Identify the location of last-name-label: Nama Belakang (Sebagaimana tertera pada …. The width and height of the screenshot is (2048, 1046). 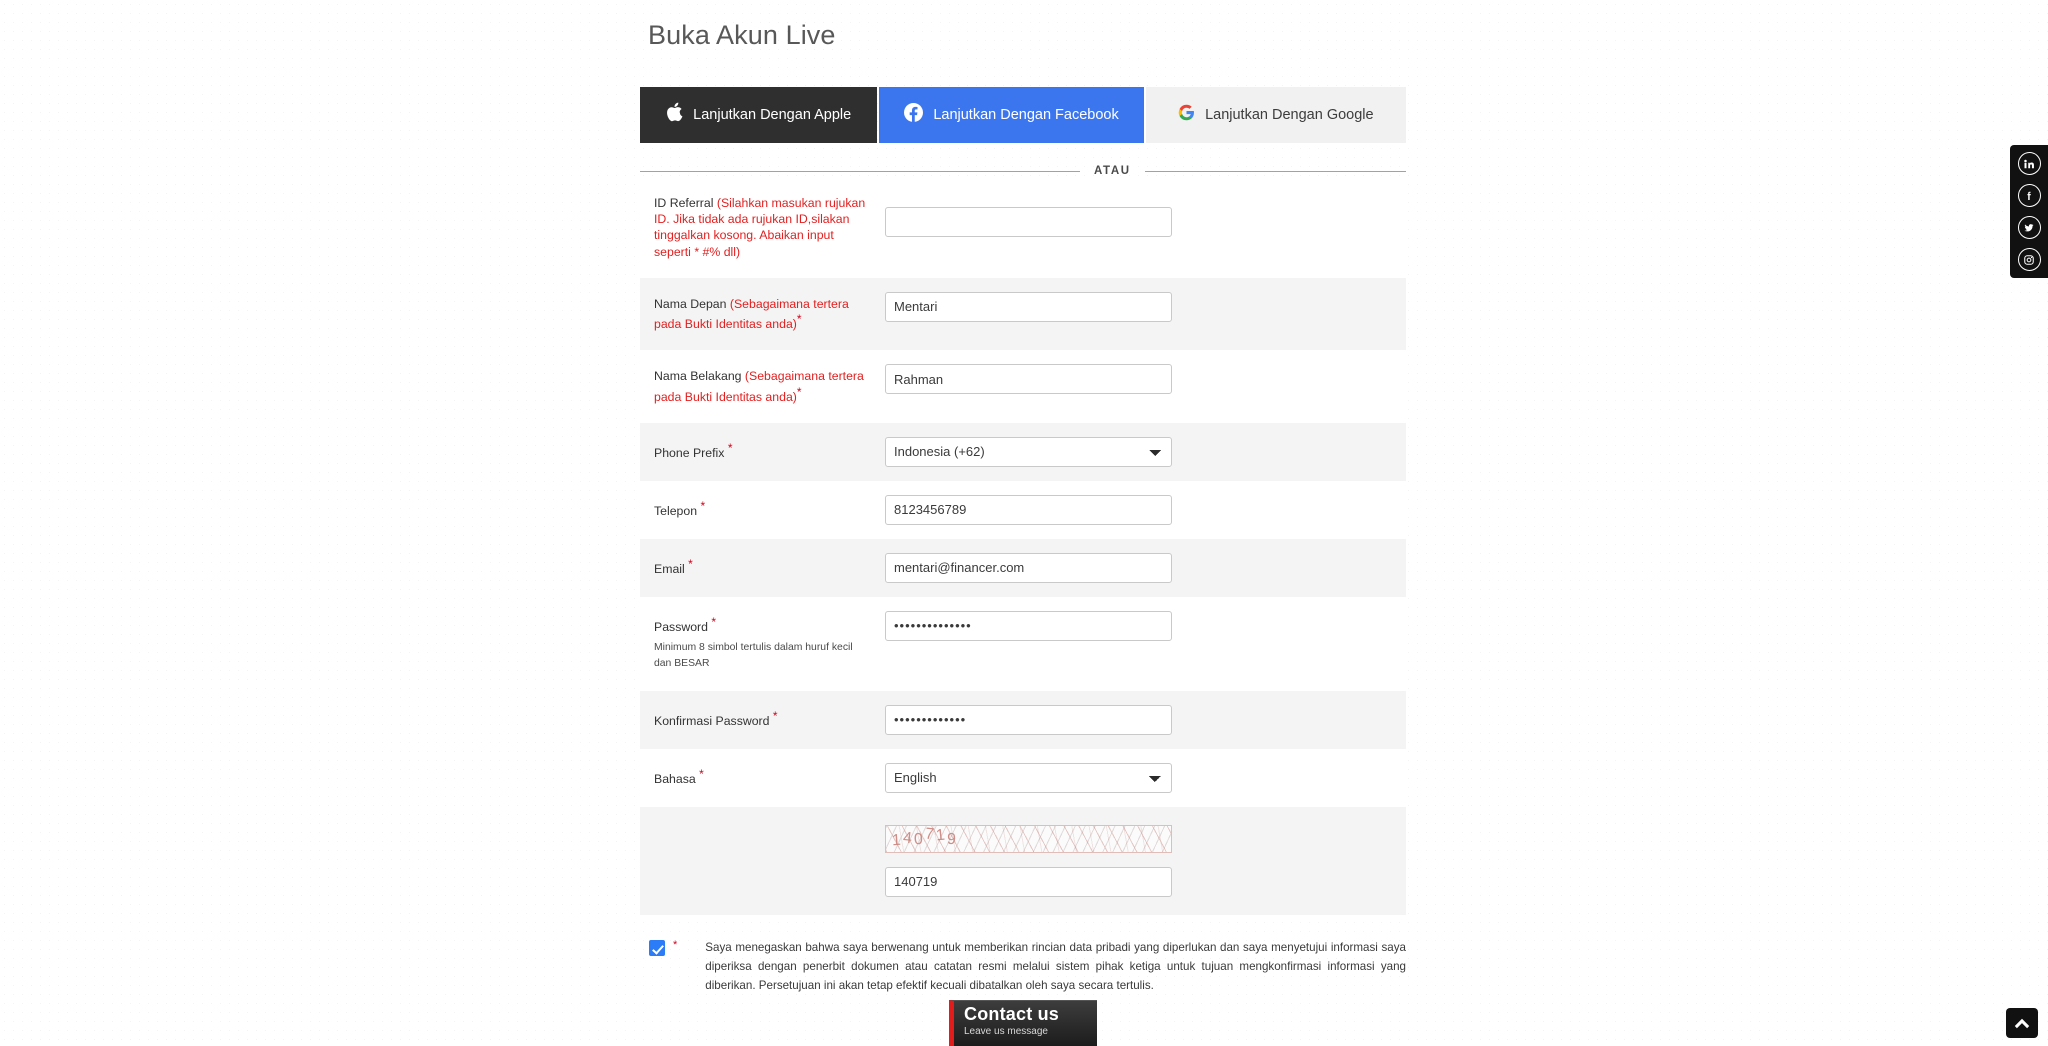
(762, 386).